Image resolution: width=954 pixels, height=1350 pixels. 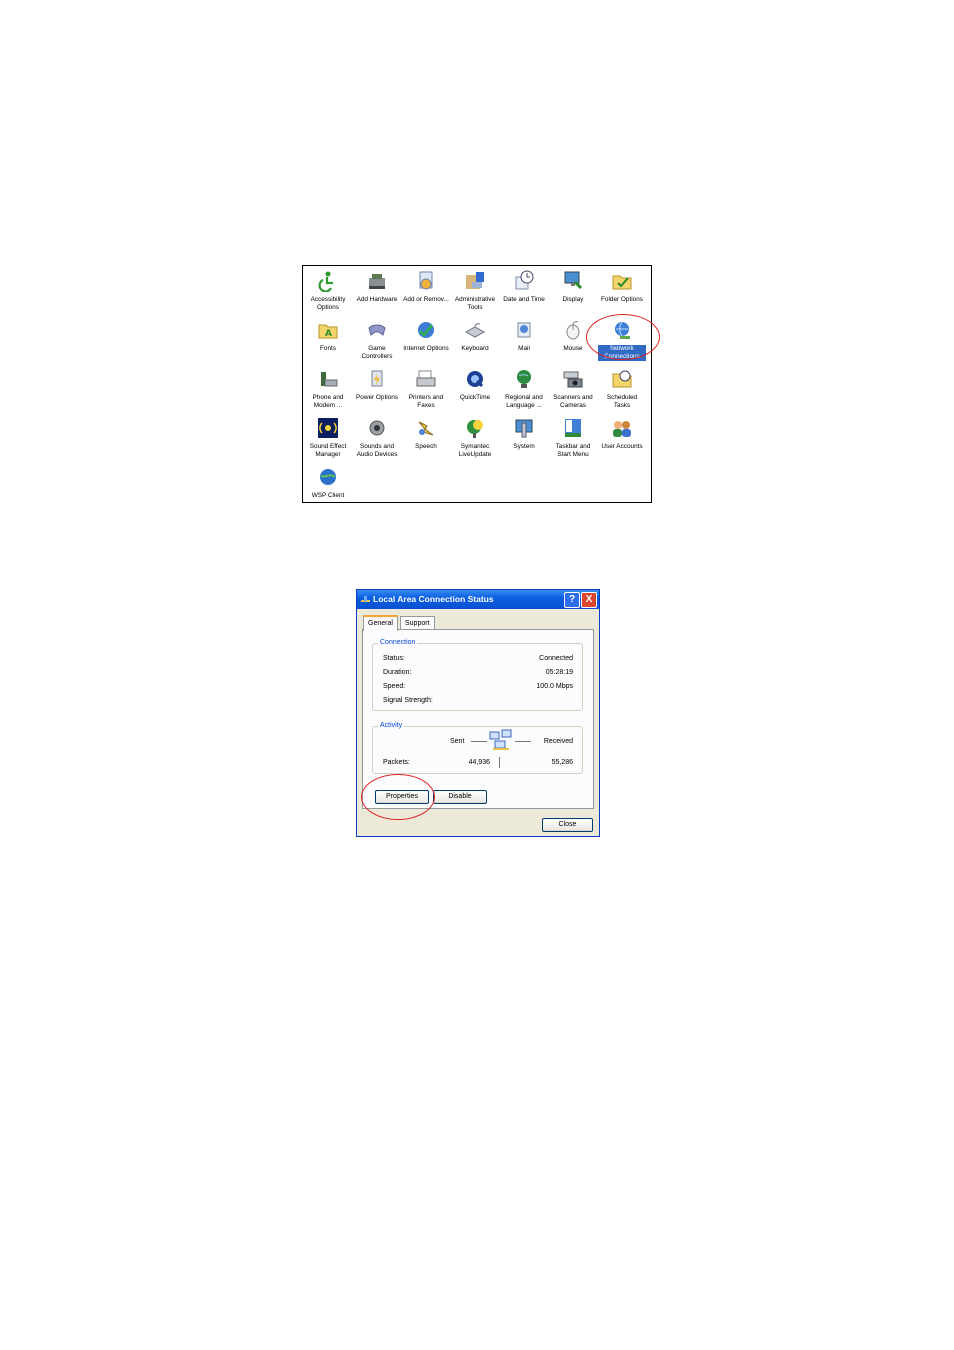 What do you see at coordinates (377, 340) in the screenshot?
I see `control-panel-item-game-controllers: Game Controllers` at bounding box center [377, 340].